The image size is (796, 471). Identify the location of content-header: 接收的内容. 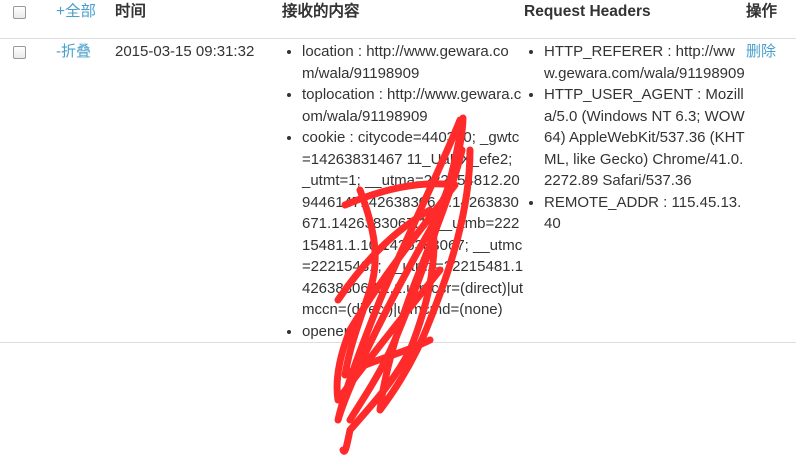
(321, 11).